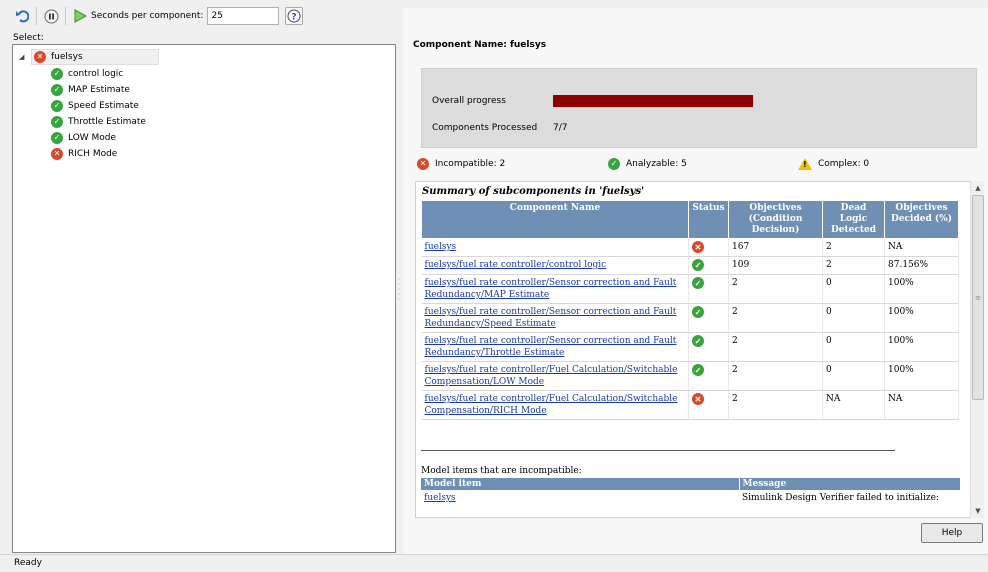  Describe the element at coordinates (440, 498) in the screenshot. I see `model-item-link: fuelsys` at that location.